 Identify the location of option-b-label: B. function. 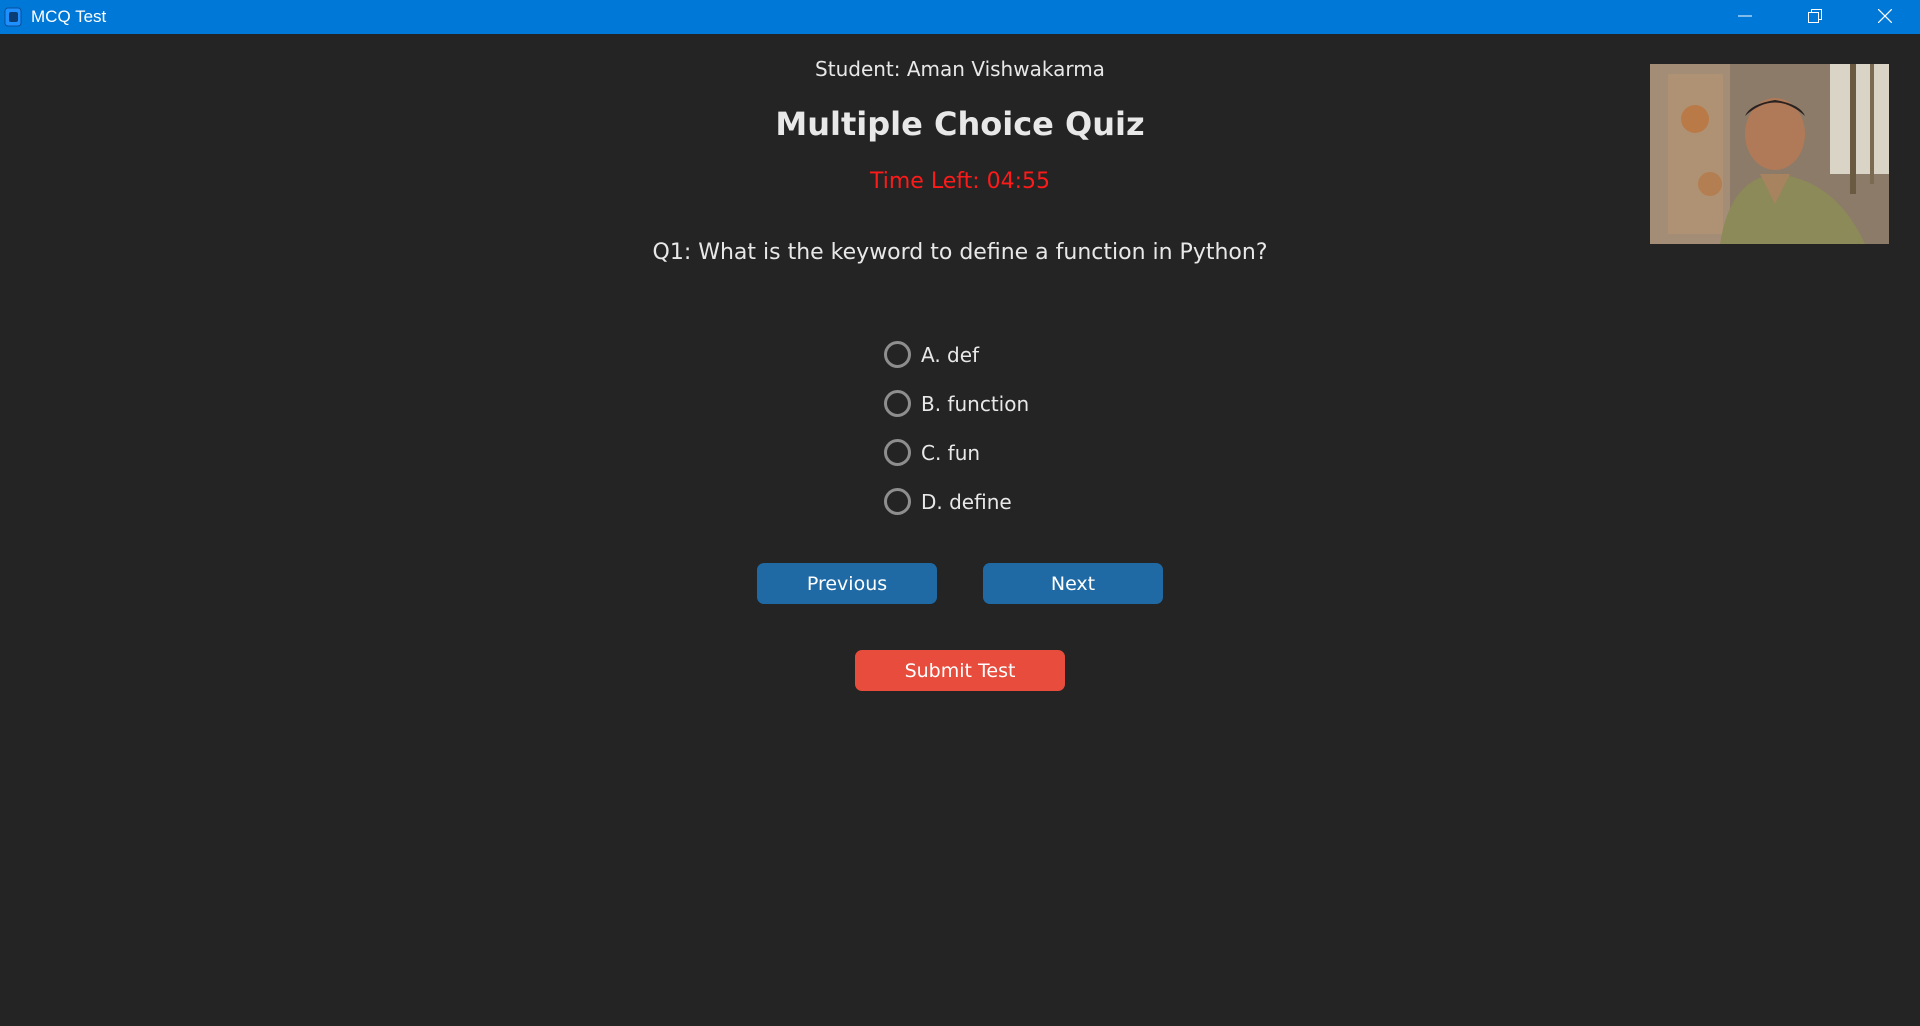
(975, 403).